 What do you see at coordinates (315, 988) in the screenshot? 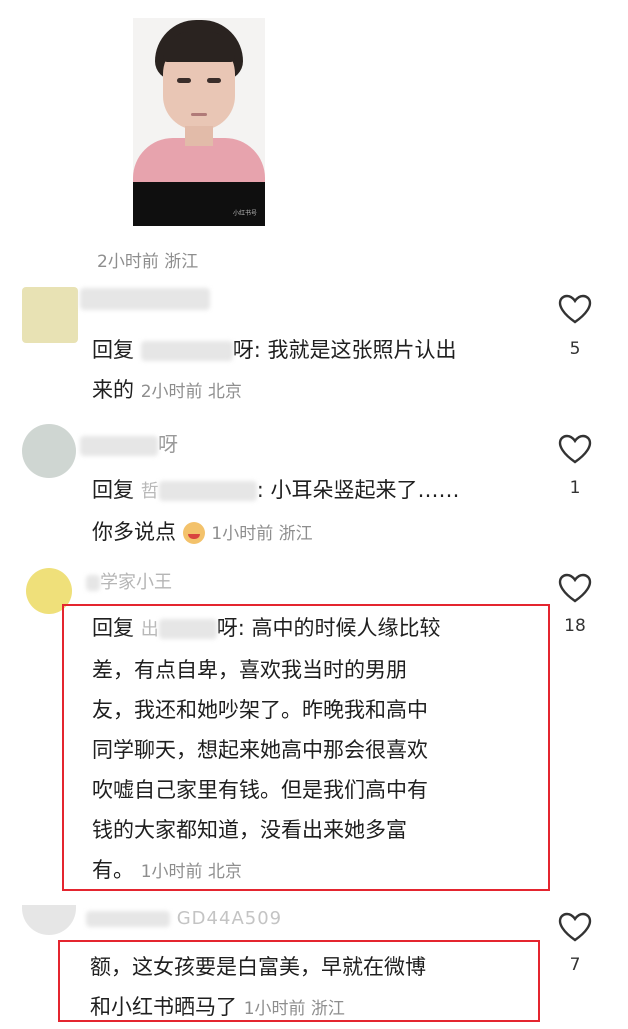
I see `comment-text: 额，这女孩要是白富美，早就在微博 和小红书晒马了 1小时前 浙江` at bounding box center [315, 988].